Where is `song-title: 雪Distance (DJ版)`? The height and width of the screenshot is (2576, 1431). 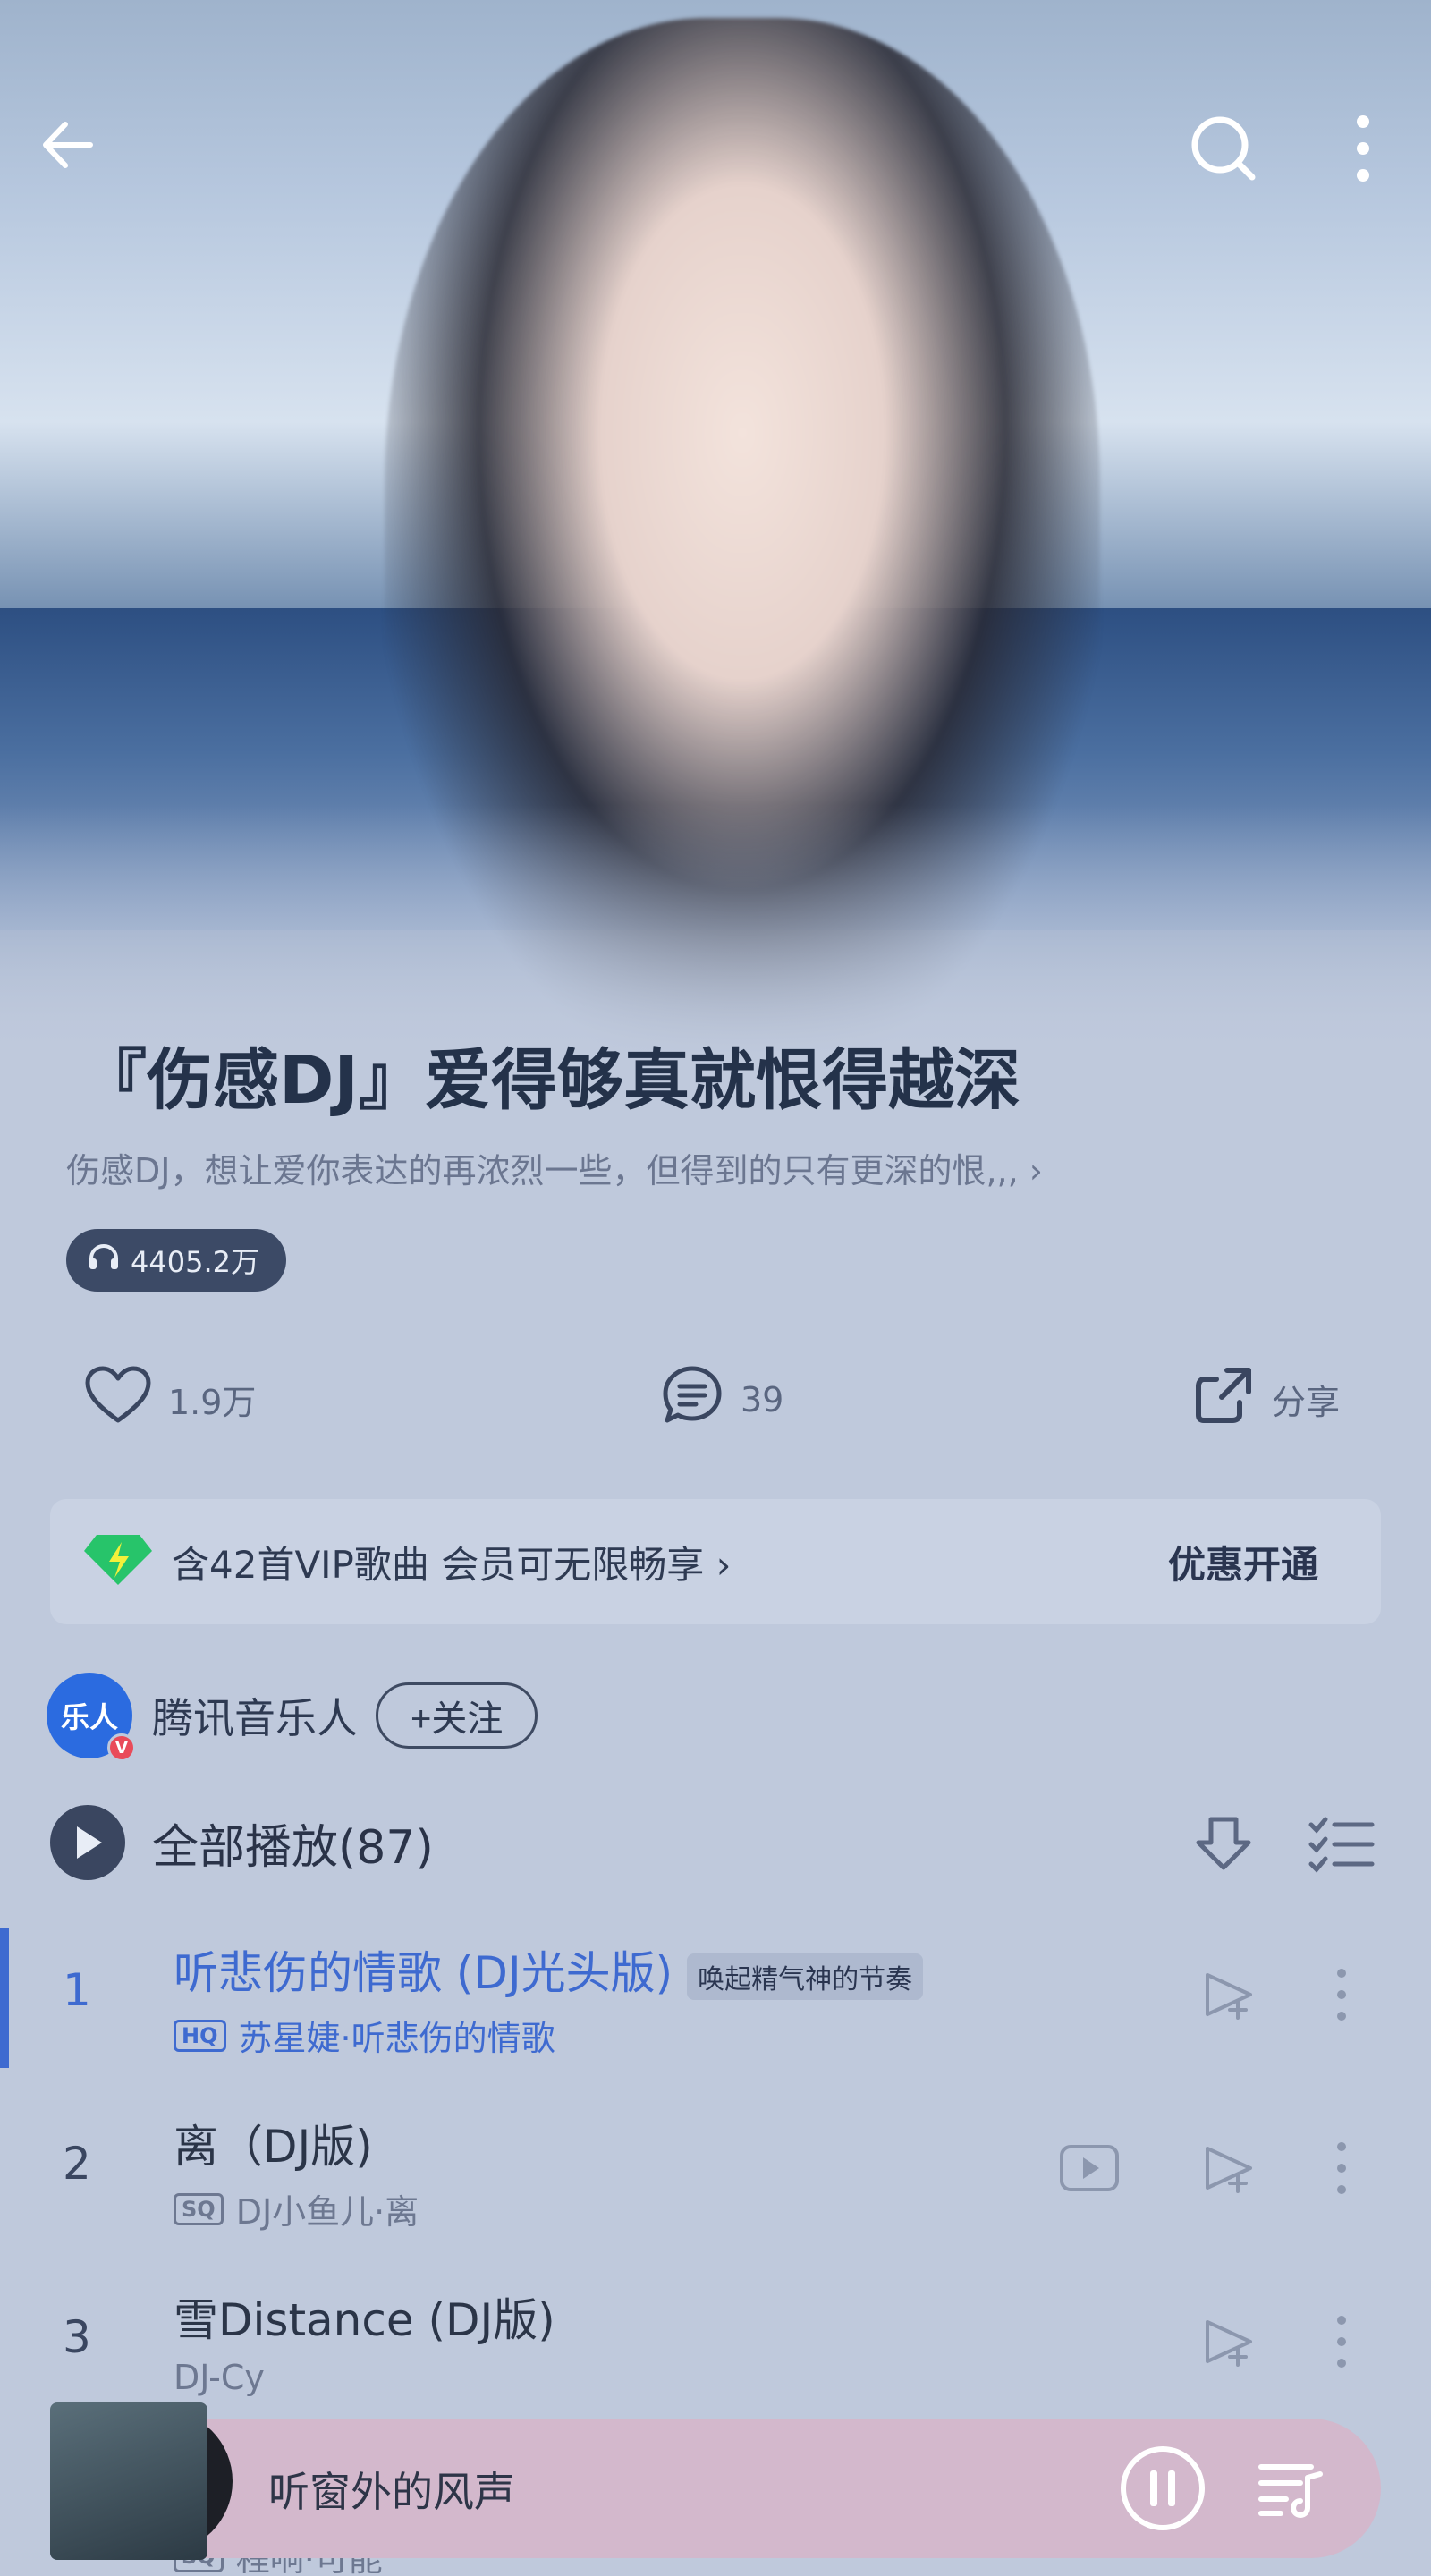 song-title: 雪Distance (DJ版) is located at coordinates (364, 2320).